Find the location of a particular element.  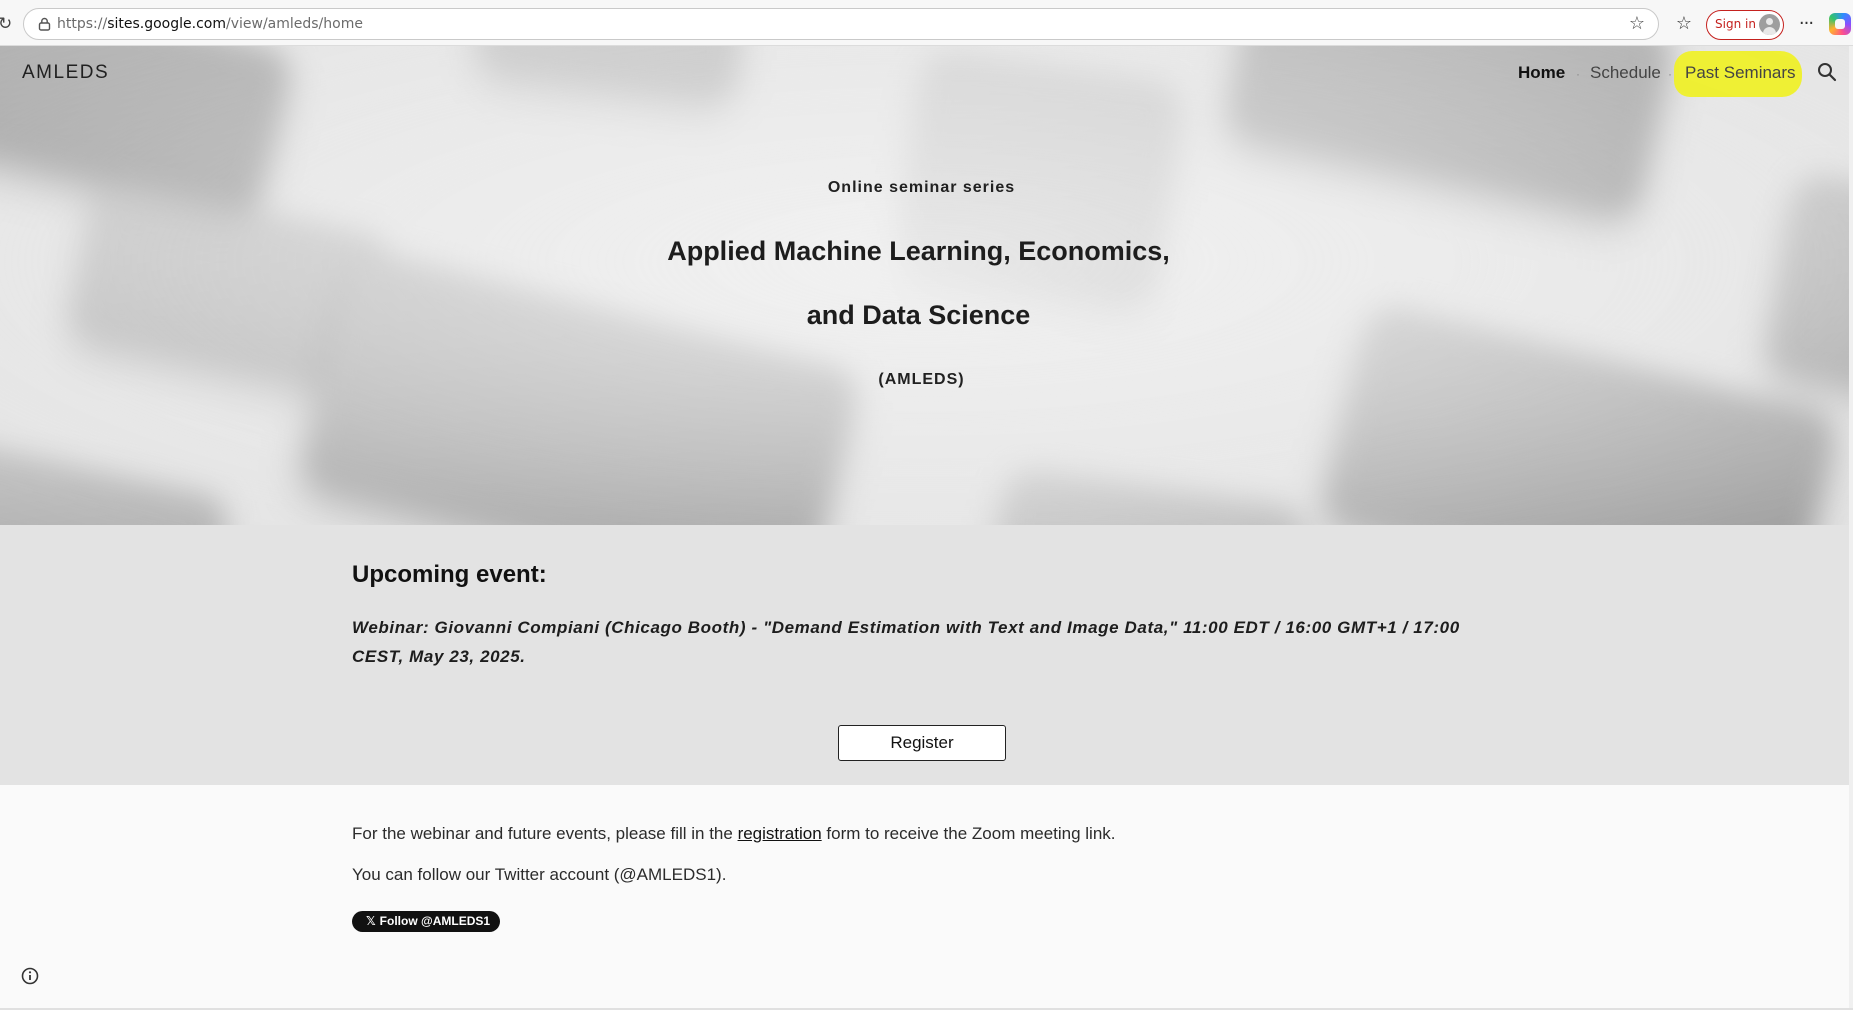

url-path: /view/amleds/home is located at coordinates (294, 24).